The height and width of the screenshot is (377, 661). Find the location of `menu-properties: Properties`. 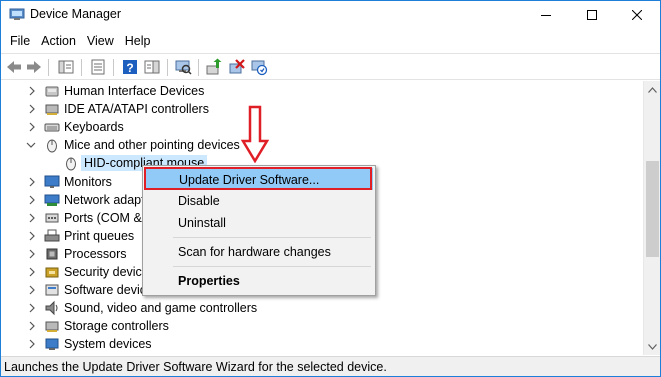

menu-properties: Properties is located at coordinates (259, 281).